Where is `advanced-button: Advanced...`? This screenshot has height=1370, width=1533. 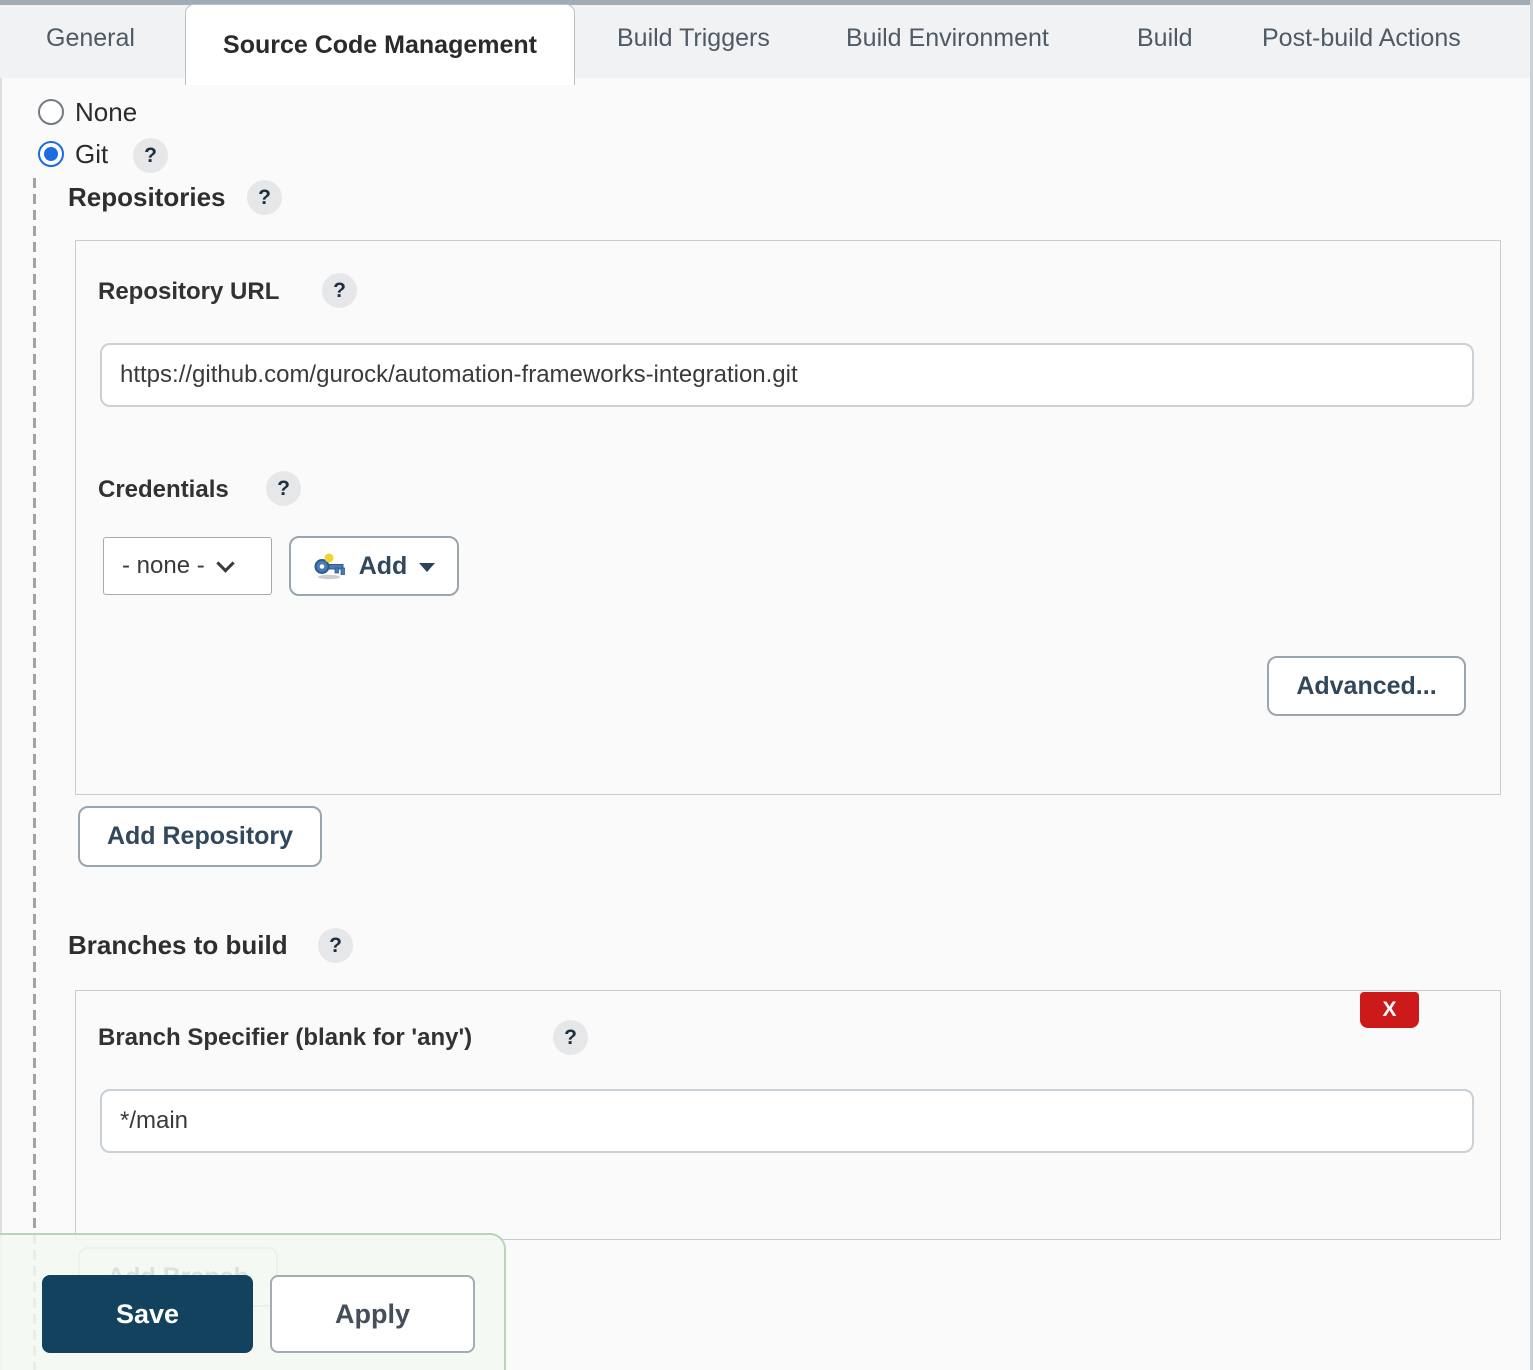 advanced-button: Advanced... is located at coordinates (1366, 686).